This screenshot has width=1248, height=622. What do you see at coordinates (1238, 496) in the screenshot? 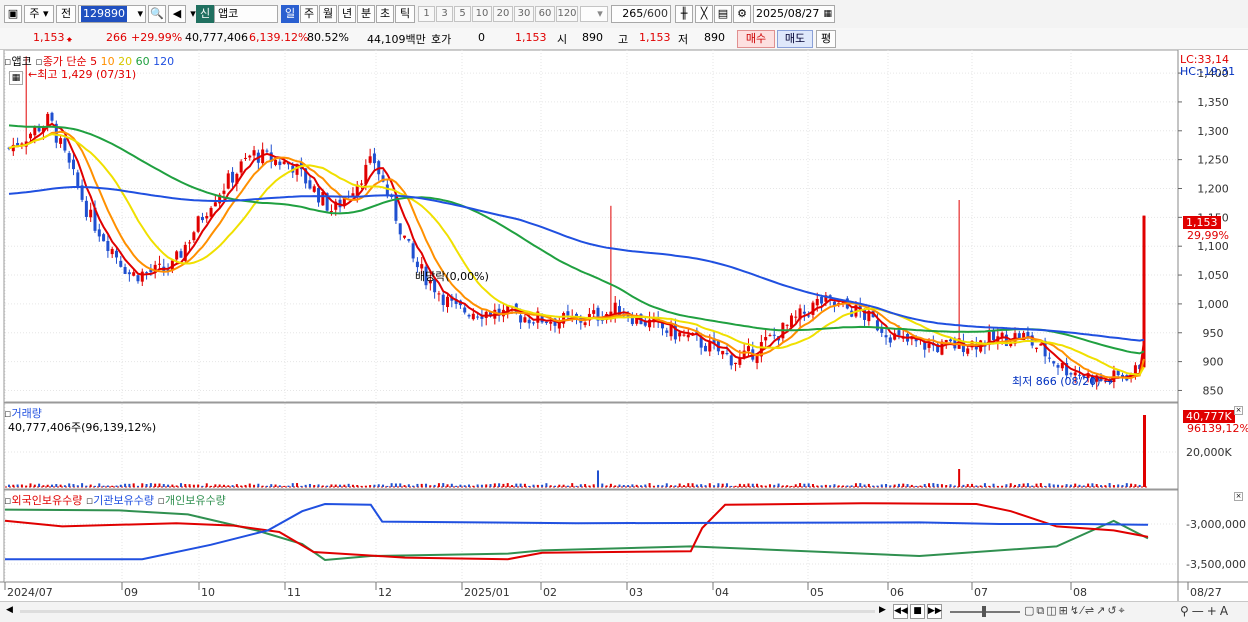
I see `holdings-close-icon: ×` at bounding box center [1238, 496].